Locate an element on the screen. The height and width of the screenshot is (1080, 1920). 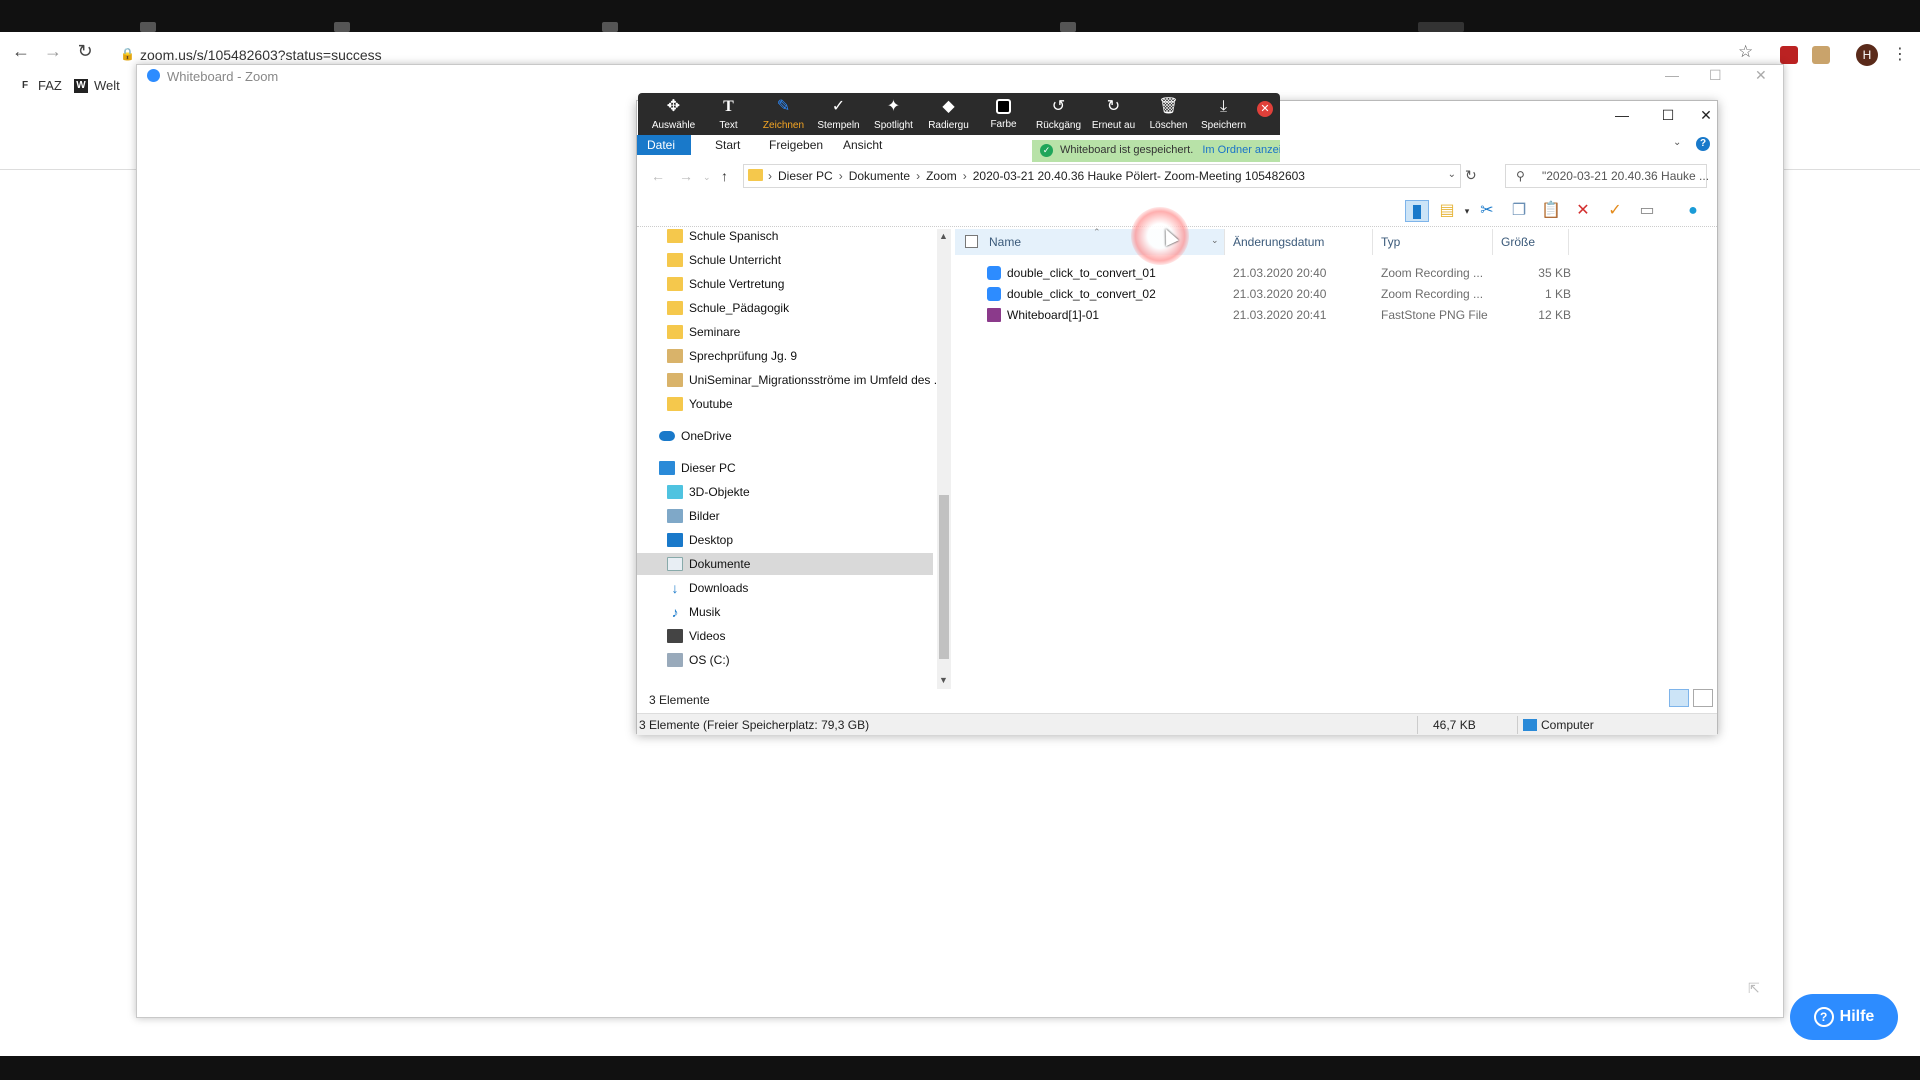
nav-item-label: Bilder is located at coordinates (704, 516).